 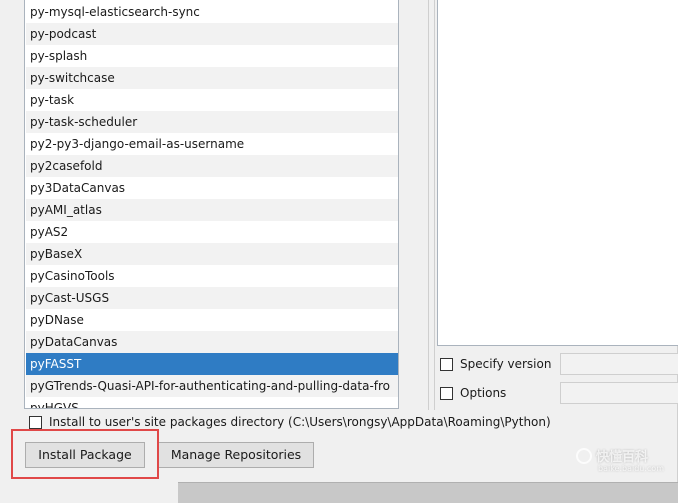 What do you see at coordinates (631, 468) in the screenshot?
I see `watermark-sub-text: baike.baidu.com` at bounding box center [631, 468].